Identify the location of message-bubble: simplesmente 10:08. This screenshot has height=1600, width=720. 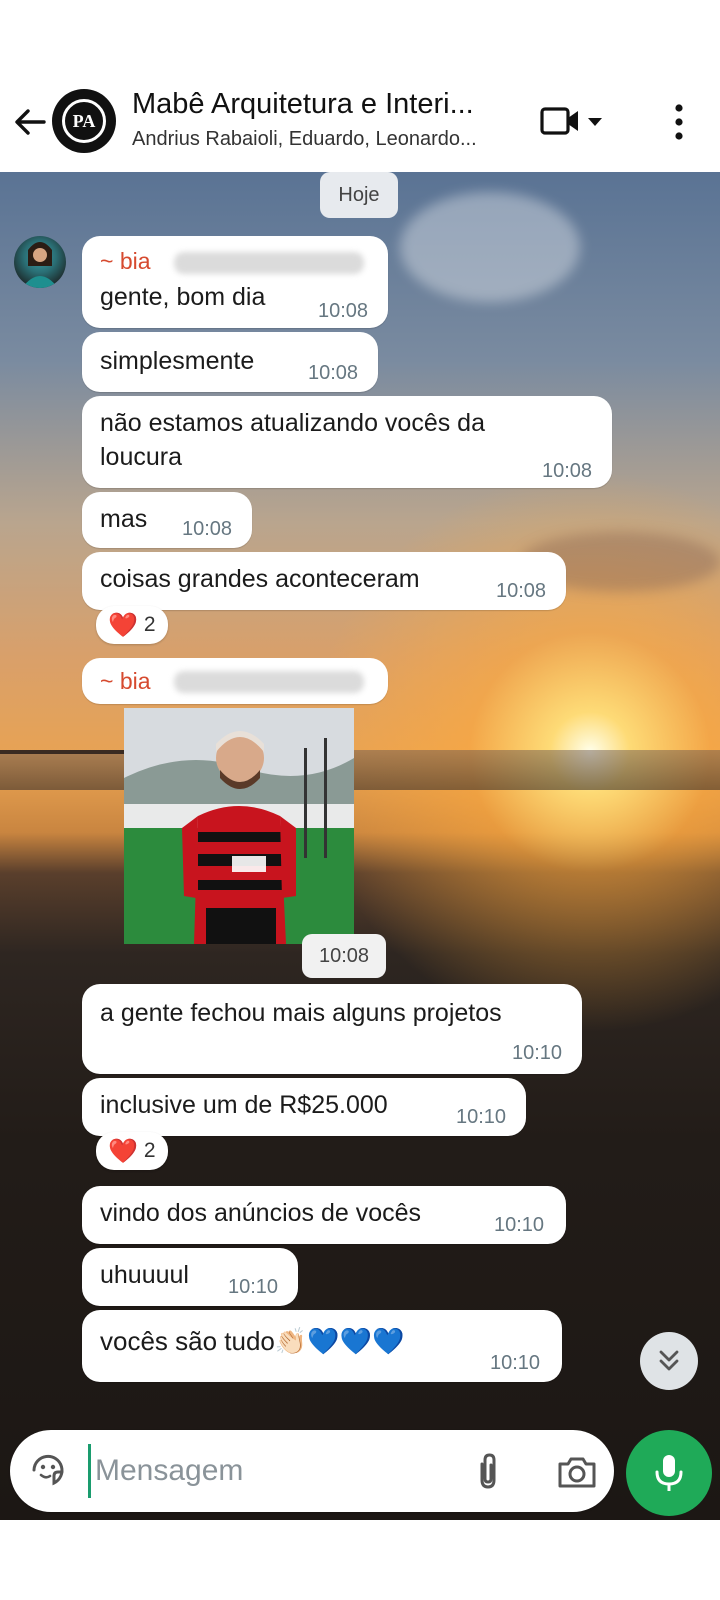
(230, 362).